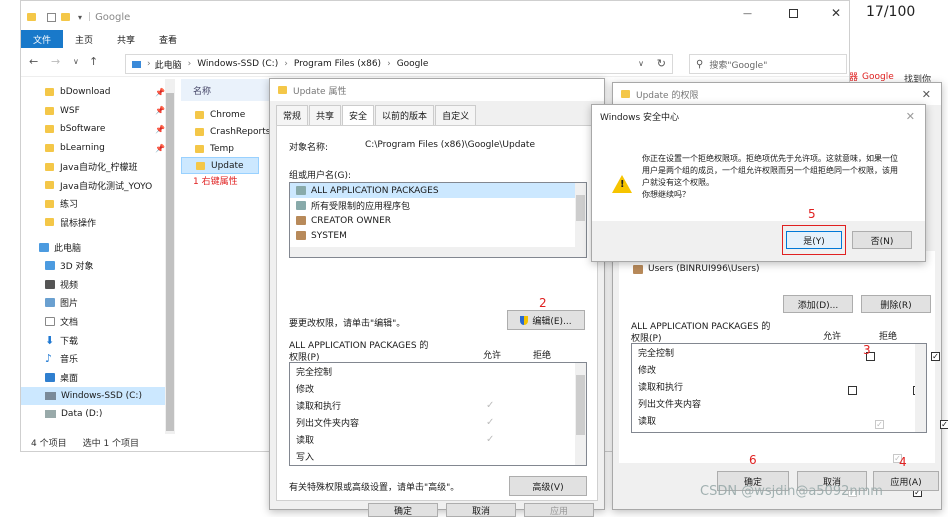 The width and height of the screenshot is (948, 517). I want to click on nav-item: WSF 📌, so click(96, 111).